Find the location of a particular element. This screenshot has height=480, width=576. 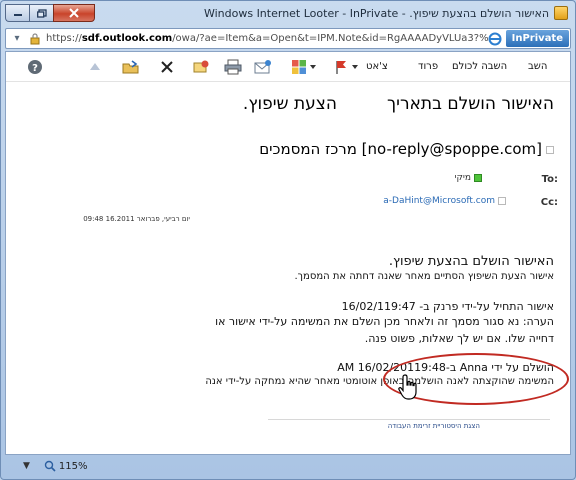

page-favicon-icon is located at coordinates (561, 13).